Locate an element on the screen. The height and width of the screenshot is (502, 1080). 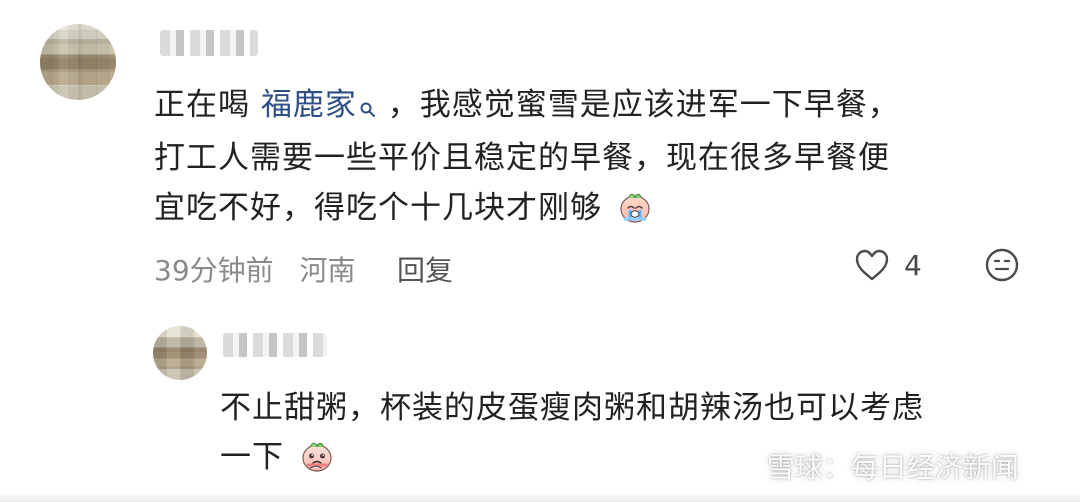
reply-text-line-1: 不止甜粥，杯装的皮蛋瘦肉粥和胡辣汤也可以考虑 is located at coordinates (572, 408).